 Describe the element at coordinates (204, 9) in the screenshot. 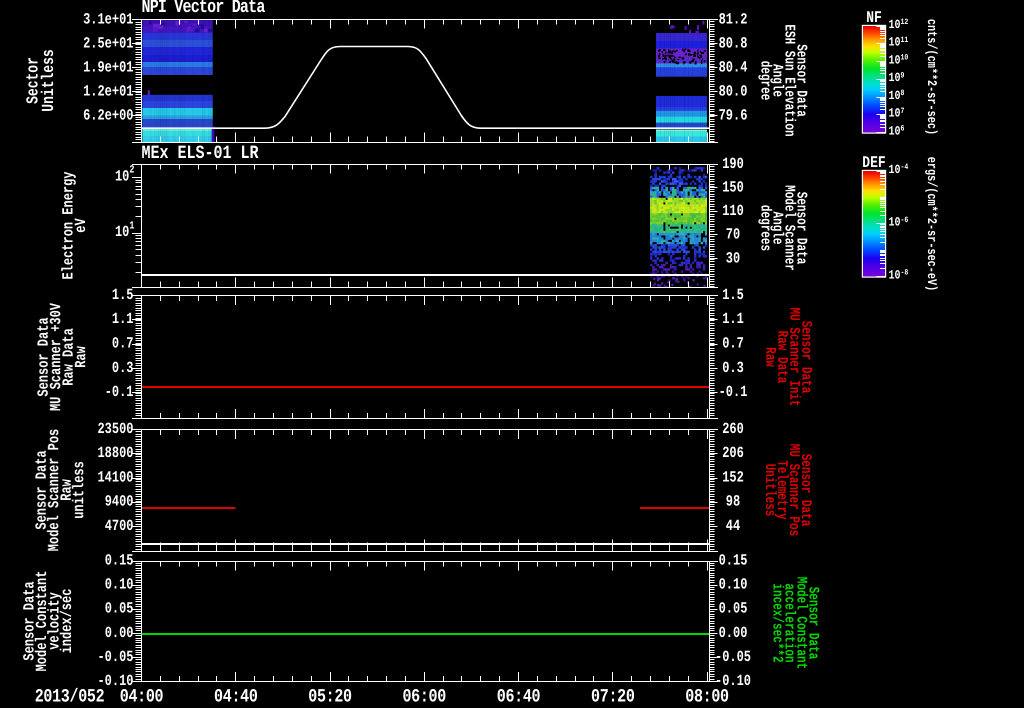

I see `svg-text: NPI Vector Data` at that location.